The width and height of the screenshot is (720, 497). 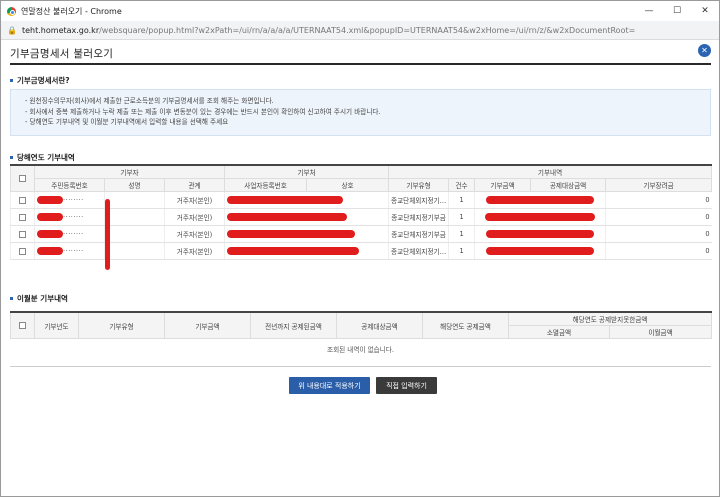 I want to click on chrome-icon, so click(x=11, y=11).